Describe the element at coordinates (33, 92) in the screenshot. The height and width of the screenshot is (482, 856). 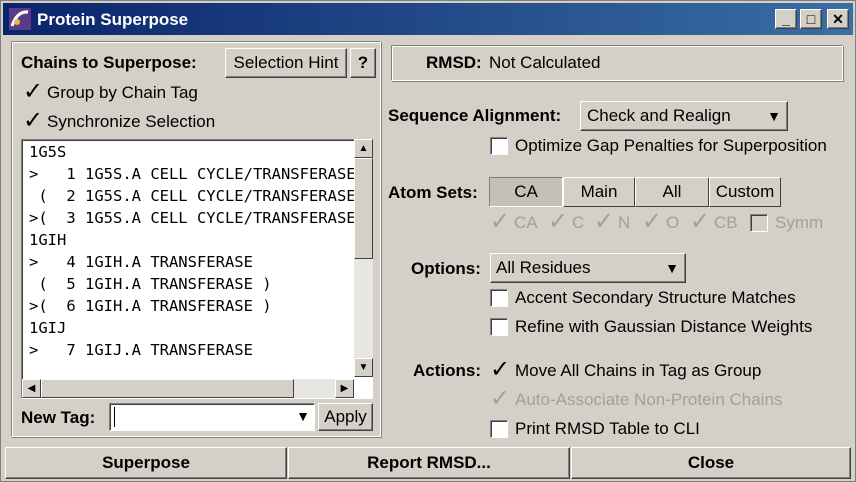
I see `group-by-tag-checkbox: ✓` at that location.